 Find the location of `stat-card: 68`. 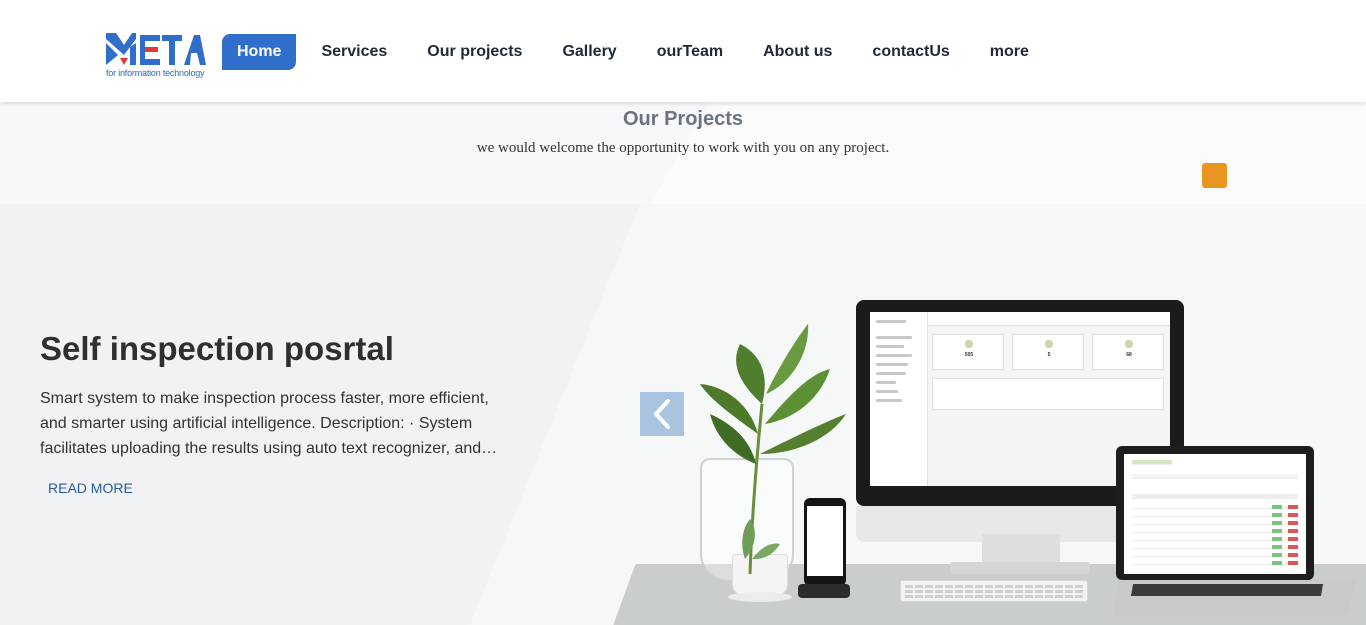

stat-card: 68 is located at coordinates (1128, 352).